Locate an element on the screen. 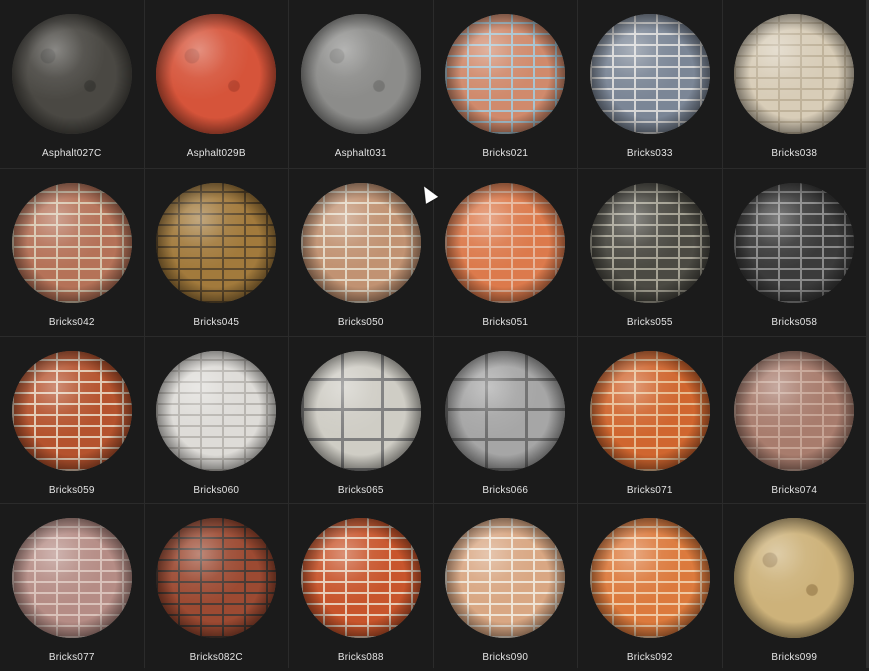 The width and height of the screenshot is (869, 671). material-name: Bricks059 is located at coordinates (71, 490).